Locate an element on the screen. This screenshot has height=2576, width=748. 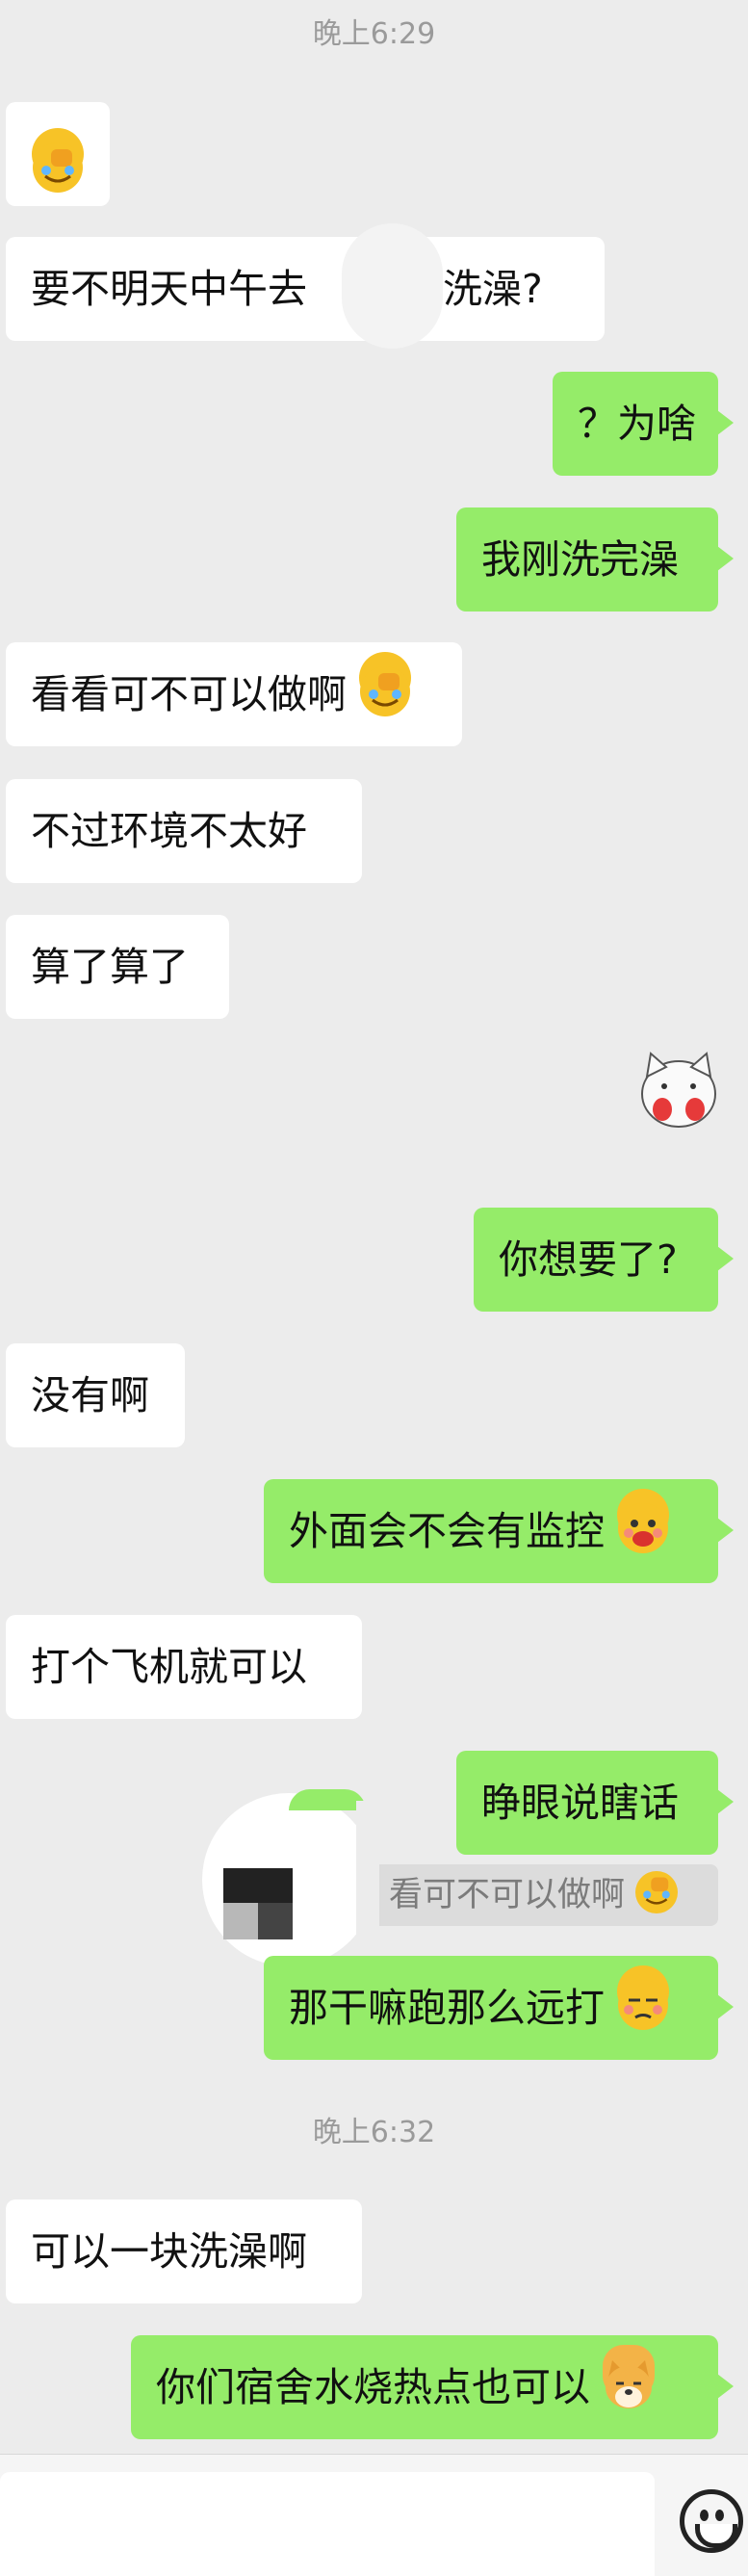
message-text: 没有啊 is located at coordinates (90, 1395).